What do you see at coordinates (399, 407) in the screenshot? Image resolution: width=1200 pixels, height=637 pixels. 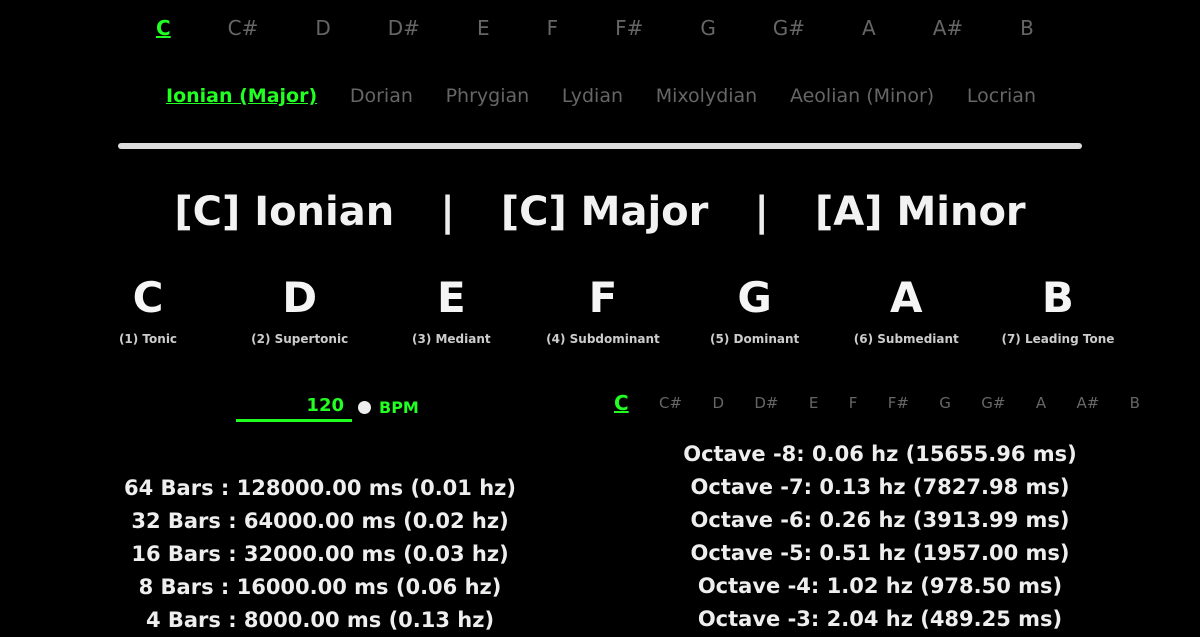 I see `bpm-unit-label: BPM` at bounding box center [399, 407].